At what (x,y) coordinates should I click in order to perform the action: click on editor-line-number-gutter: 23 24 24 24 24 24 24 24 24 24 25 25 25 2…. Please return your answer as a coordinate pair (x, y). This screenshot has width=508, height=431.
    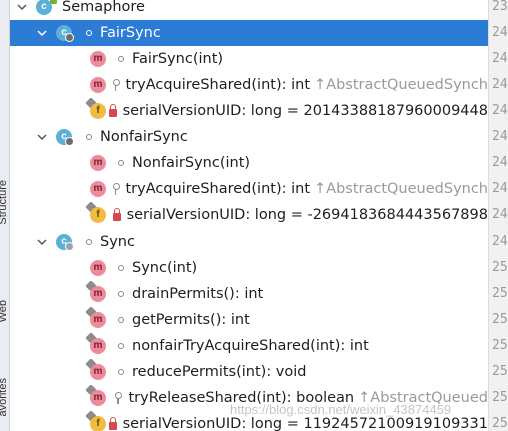
    Looking at the image, I should click on (498, 215).